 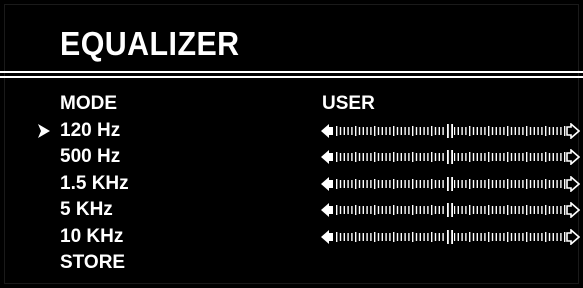 What do you see at coordinates (90, 130) in the screenshot?
I see `menu-row-label: 120 Hz` at bounding box center [90, 130].